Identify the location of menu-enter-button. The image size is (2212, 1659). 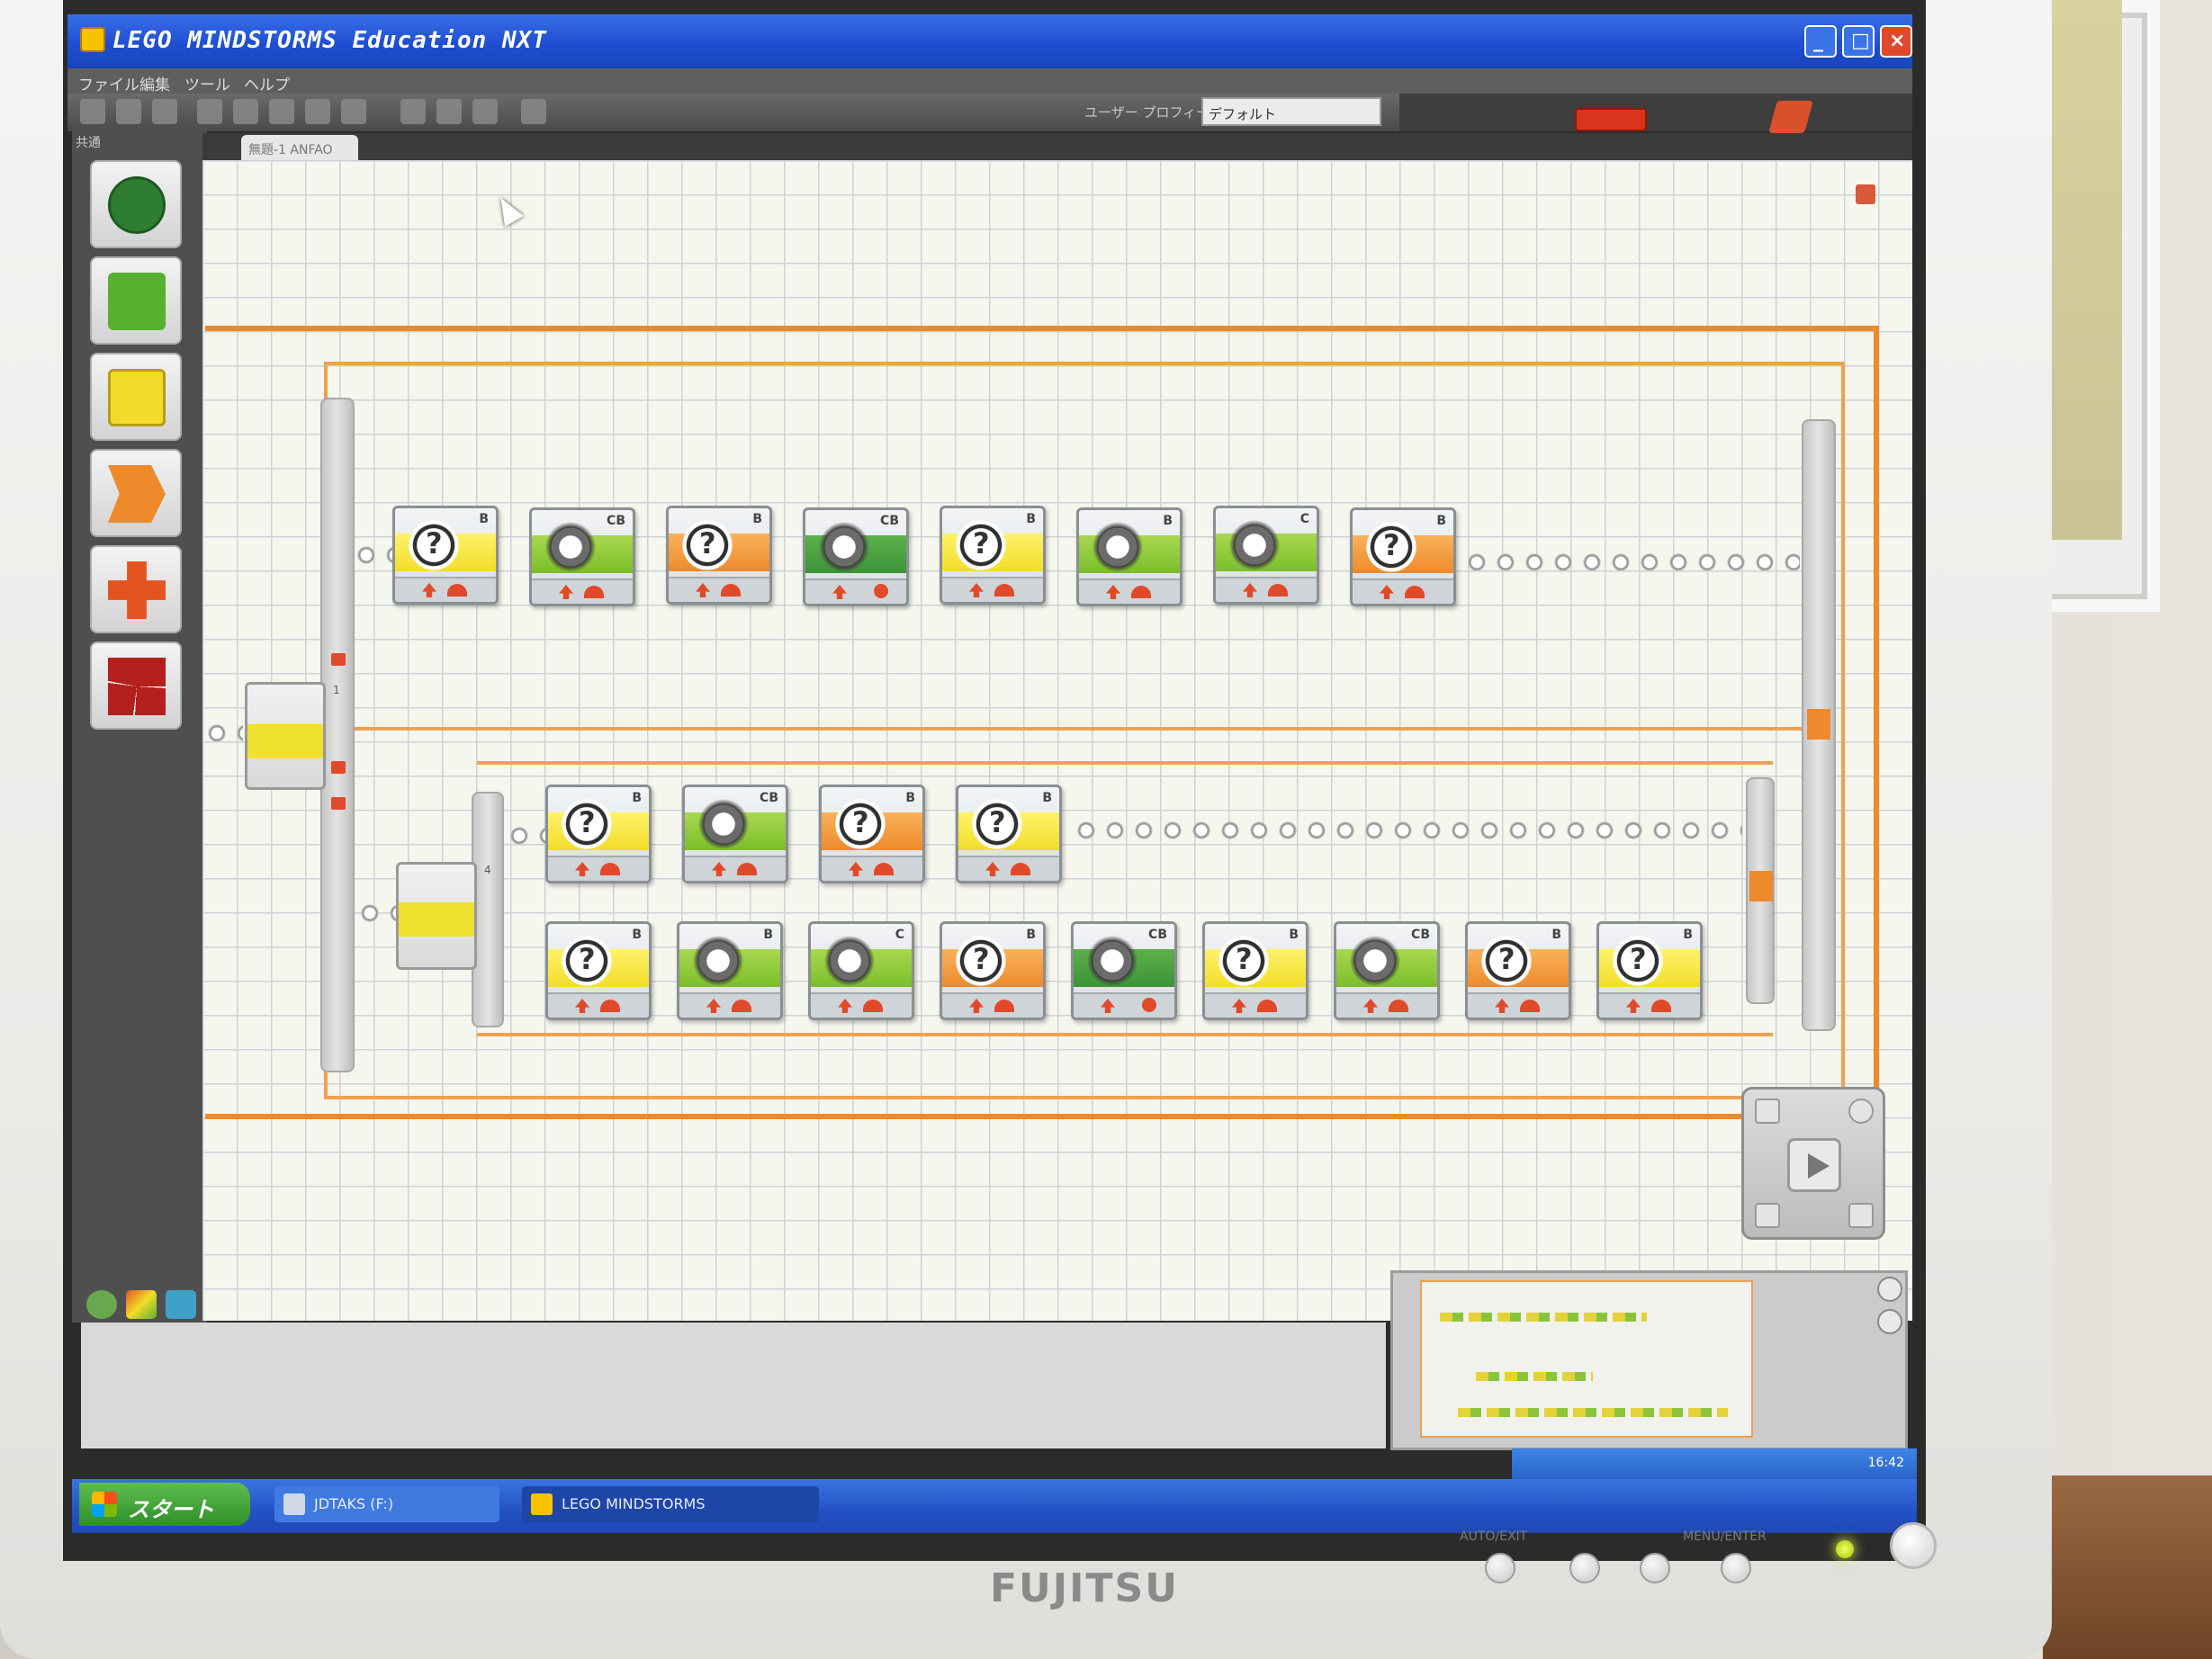
(1736, 1568).